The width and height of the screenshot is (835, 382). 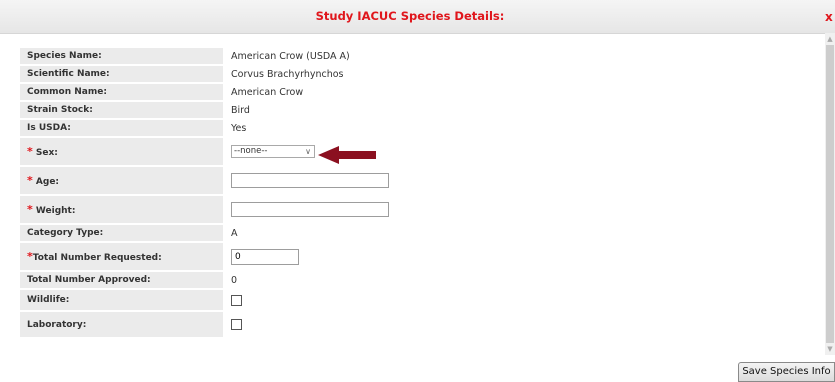 What do you see at coordinates (267, 92) in the screenshot?
I see `common-name-value: American Crow` at bounding box center [267, 92].